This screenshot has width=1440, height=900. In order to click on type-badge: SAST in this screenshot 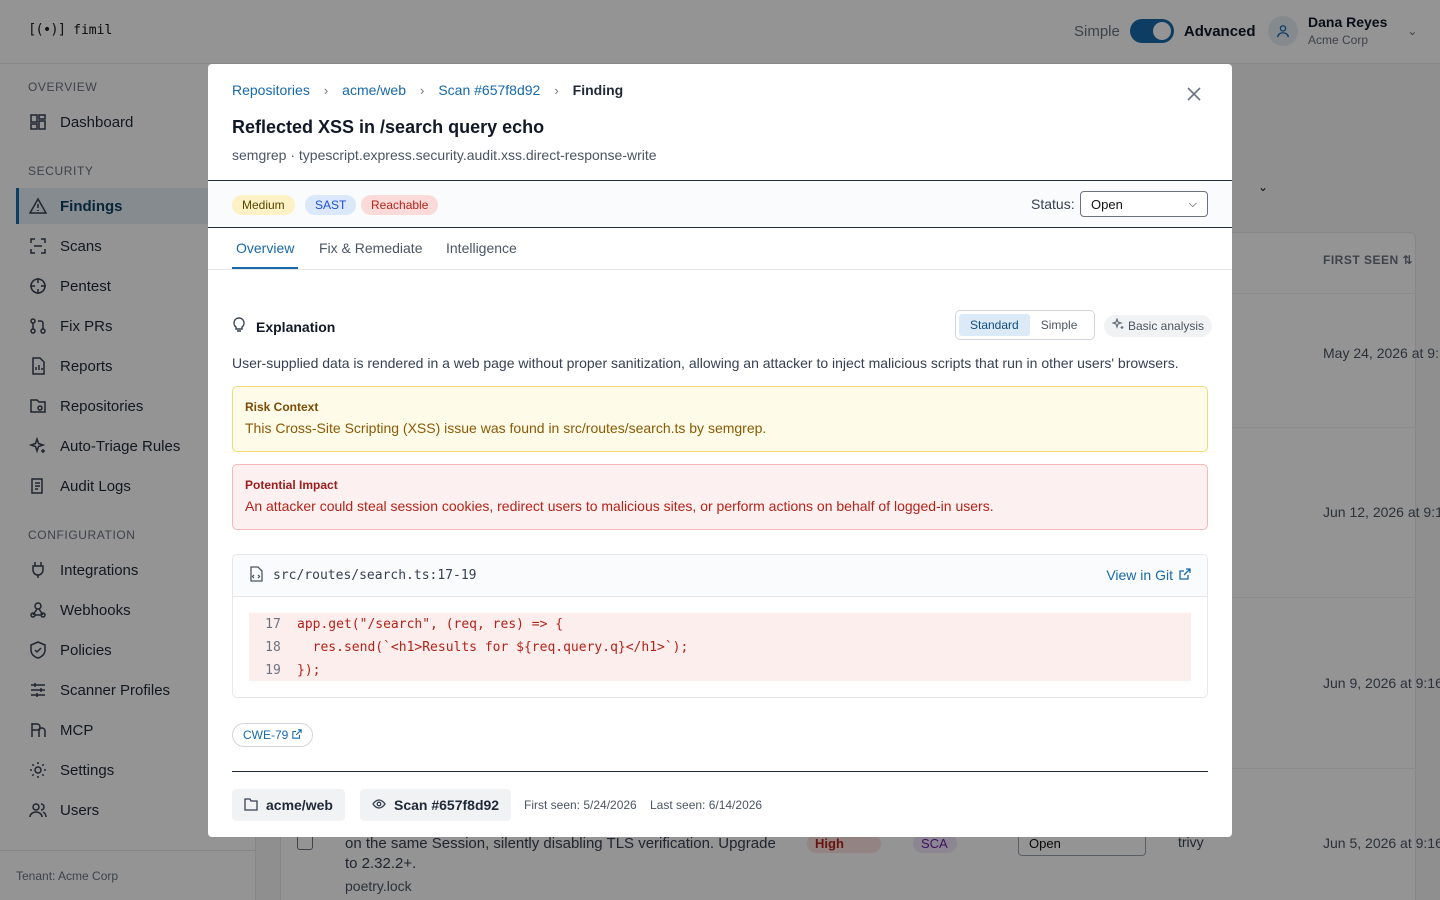, I will do `click(331, 205)`.